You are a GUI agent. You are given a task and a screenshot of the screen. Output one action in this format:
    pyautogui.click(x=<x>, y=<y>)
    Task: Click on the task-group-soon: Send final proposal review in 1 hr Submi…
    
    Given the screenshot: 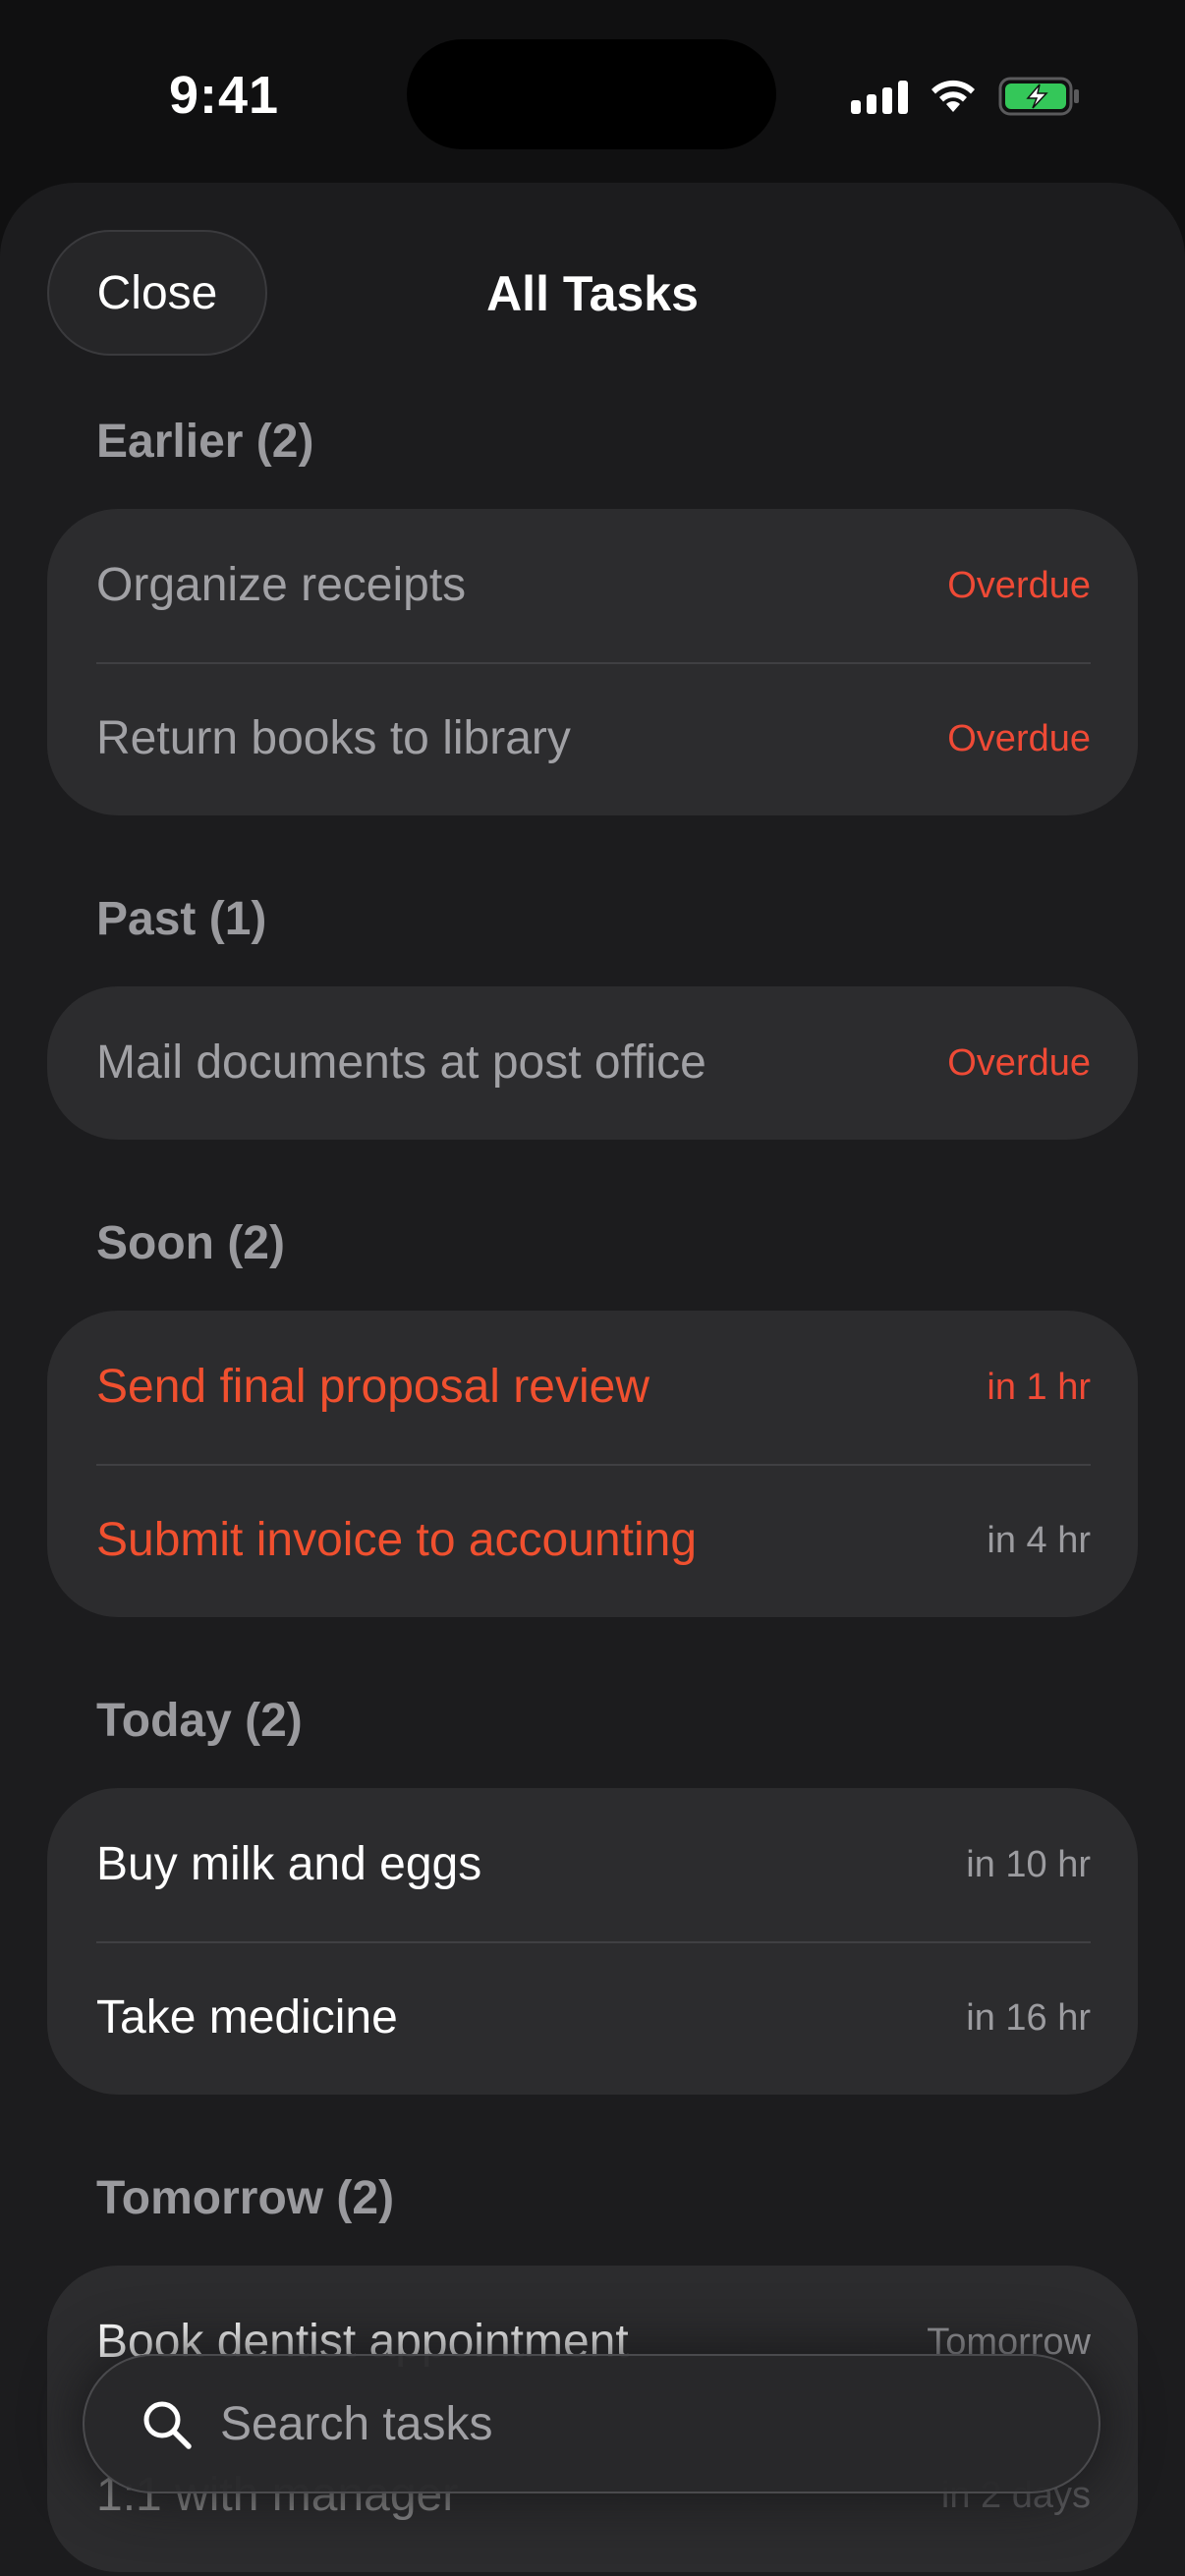 What is the action you would take?
    pyautogui.click(x=592, y=1464)
    